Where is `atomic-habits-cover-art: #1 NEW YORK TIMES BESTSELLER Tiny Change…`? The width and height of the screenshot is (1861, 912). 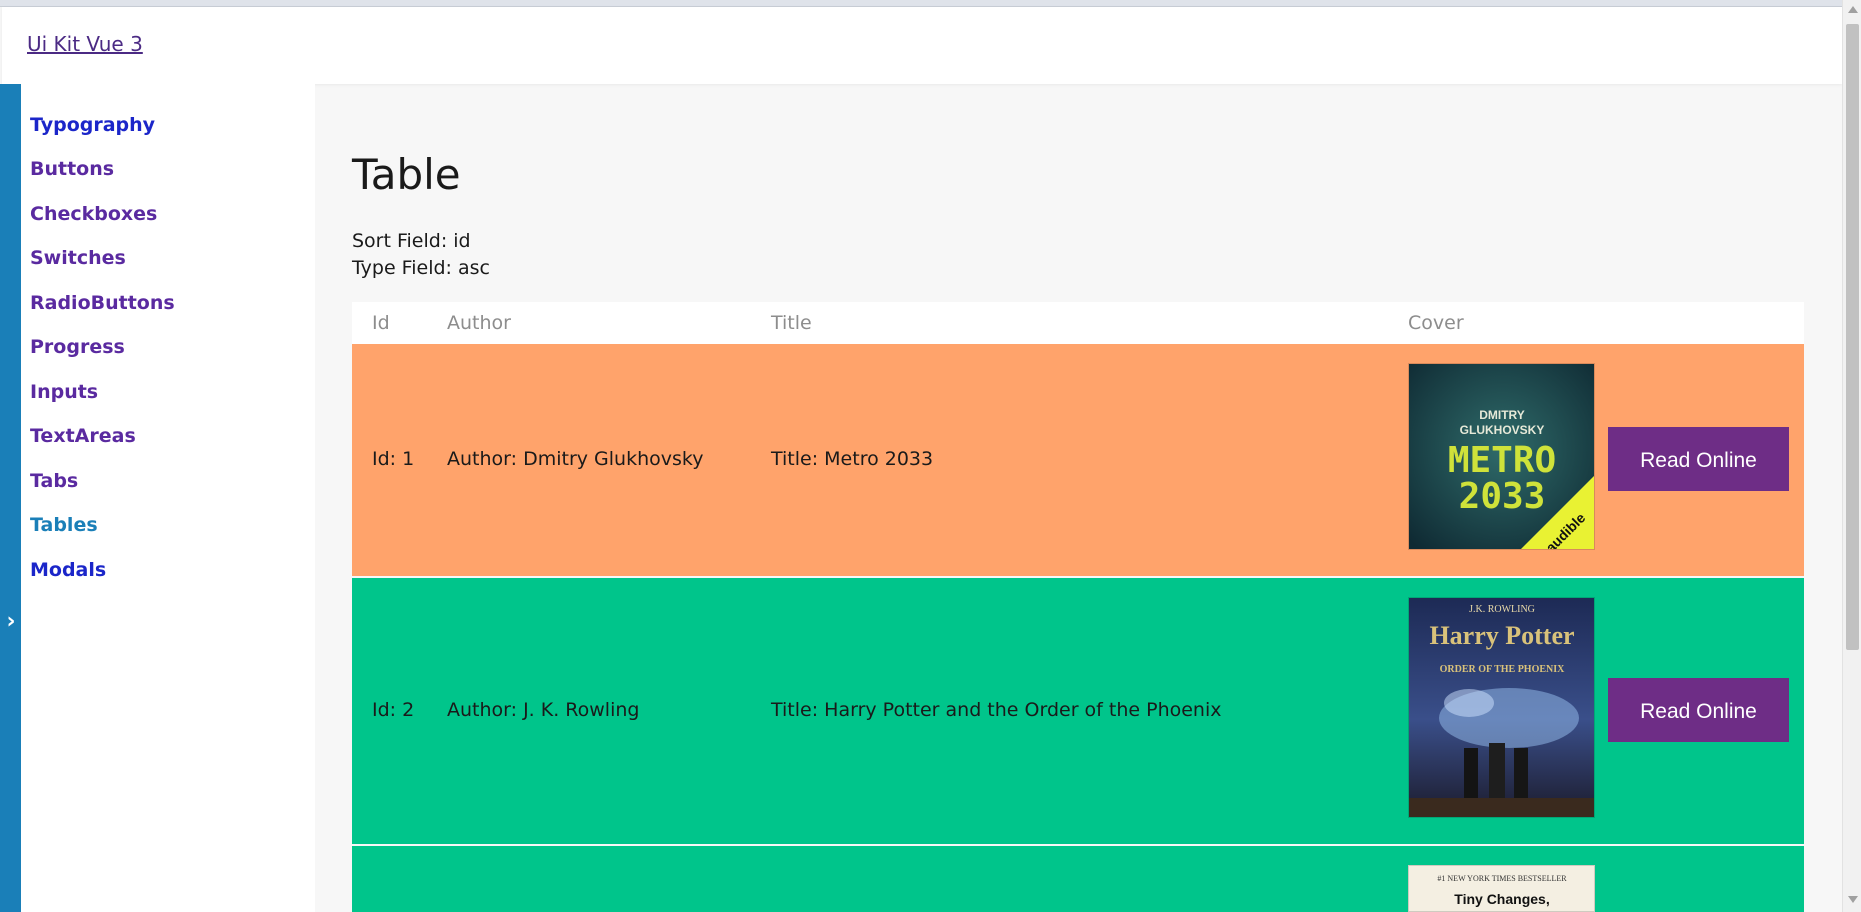 atomic-habits-cover-art: #1 NEW YORK TIMES BESTSELLER Tiny Change… is located at coordinates (1501, 888).